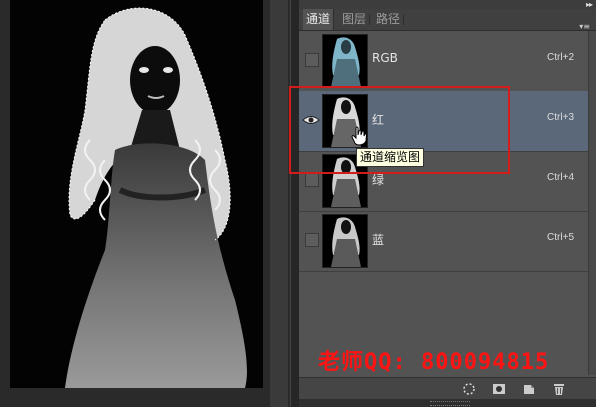 The width and height of the screenshot is (596, 407). What do you see at coordinates (559, 389) in the screenshot?
I see `trash-icon` at bounding box center [559, 389].